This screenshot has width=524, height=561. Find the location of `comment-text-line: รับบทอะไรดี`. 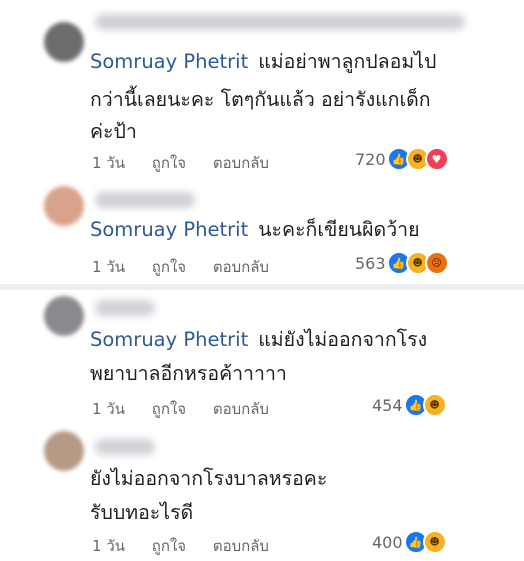

comment-text-line: รับบทอะไรดี is located at coordinates (142, 512).